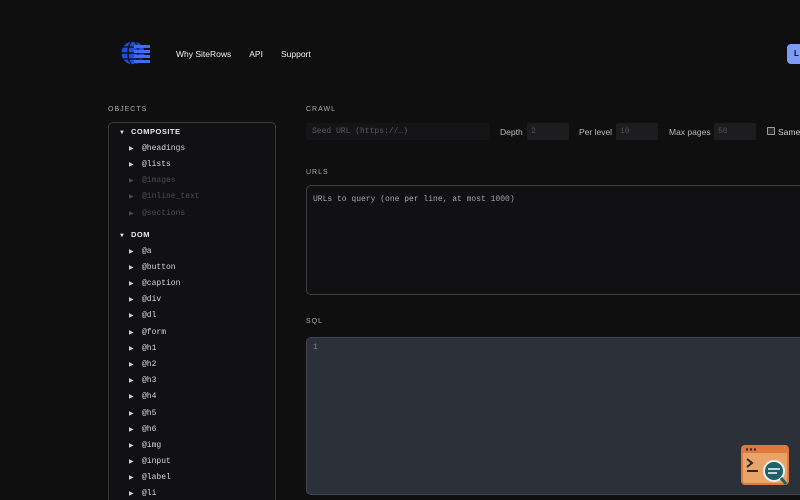  What do you see at coordinates (548, 131) in the screenshot?
I see `depth-input: 2` at bounding box center [548, 131].